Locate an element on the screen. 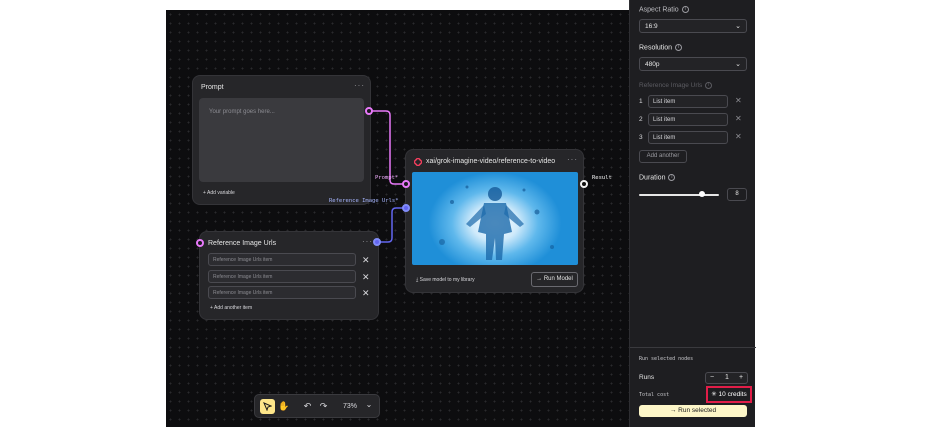  runs-value: 1 is located at coordinates (727, 377).